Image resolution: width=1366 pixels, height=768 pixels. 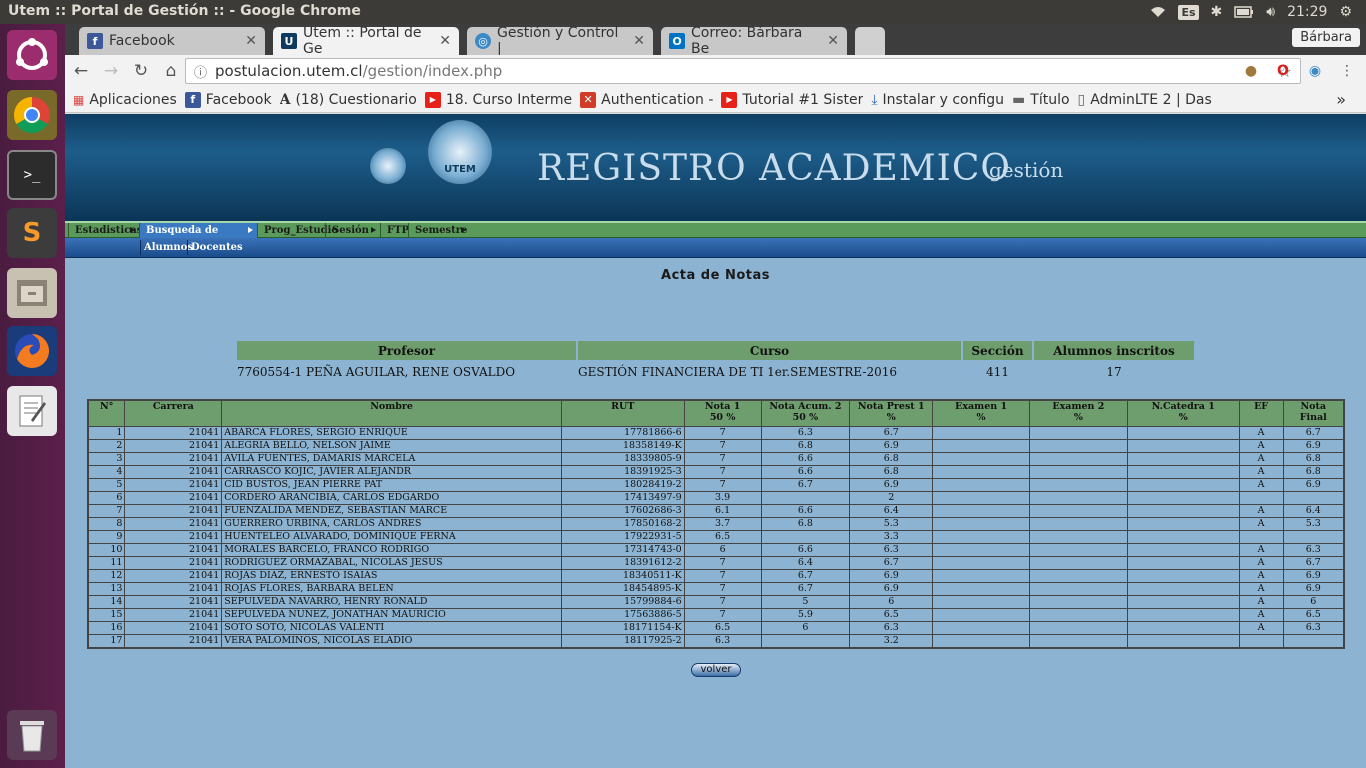 What do you see at coordinates (32, 411) in the screenshot?
I see `text-editor-icon` at bounding box center [32, 411].